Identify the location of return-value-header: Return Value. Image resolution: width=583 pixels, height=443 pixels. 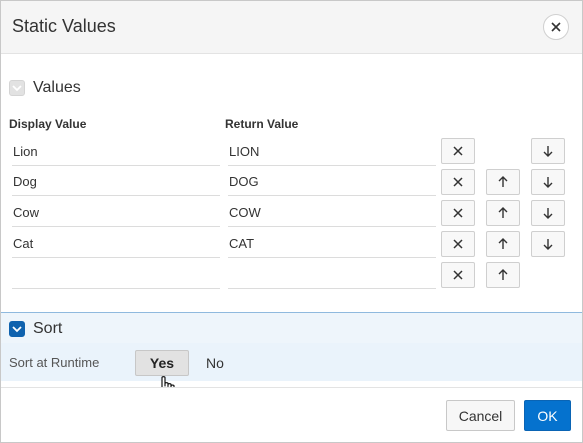
(262, 124).